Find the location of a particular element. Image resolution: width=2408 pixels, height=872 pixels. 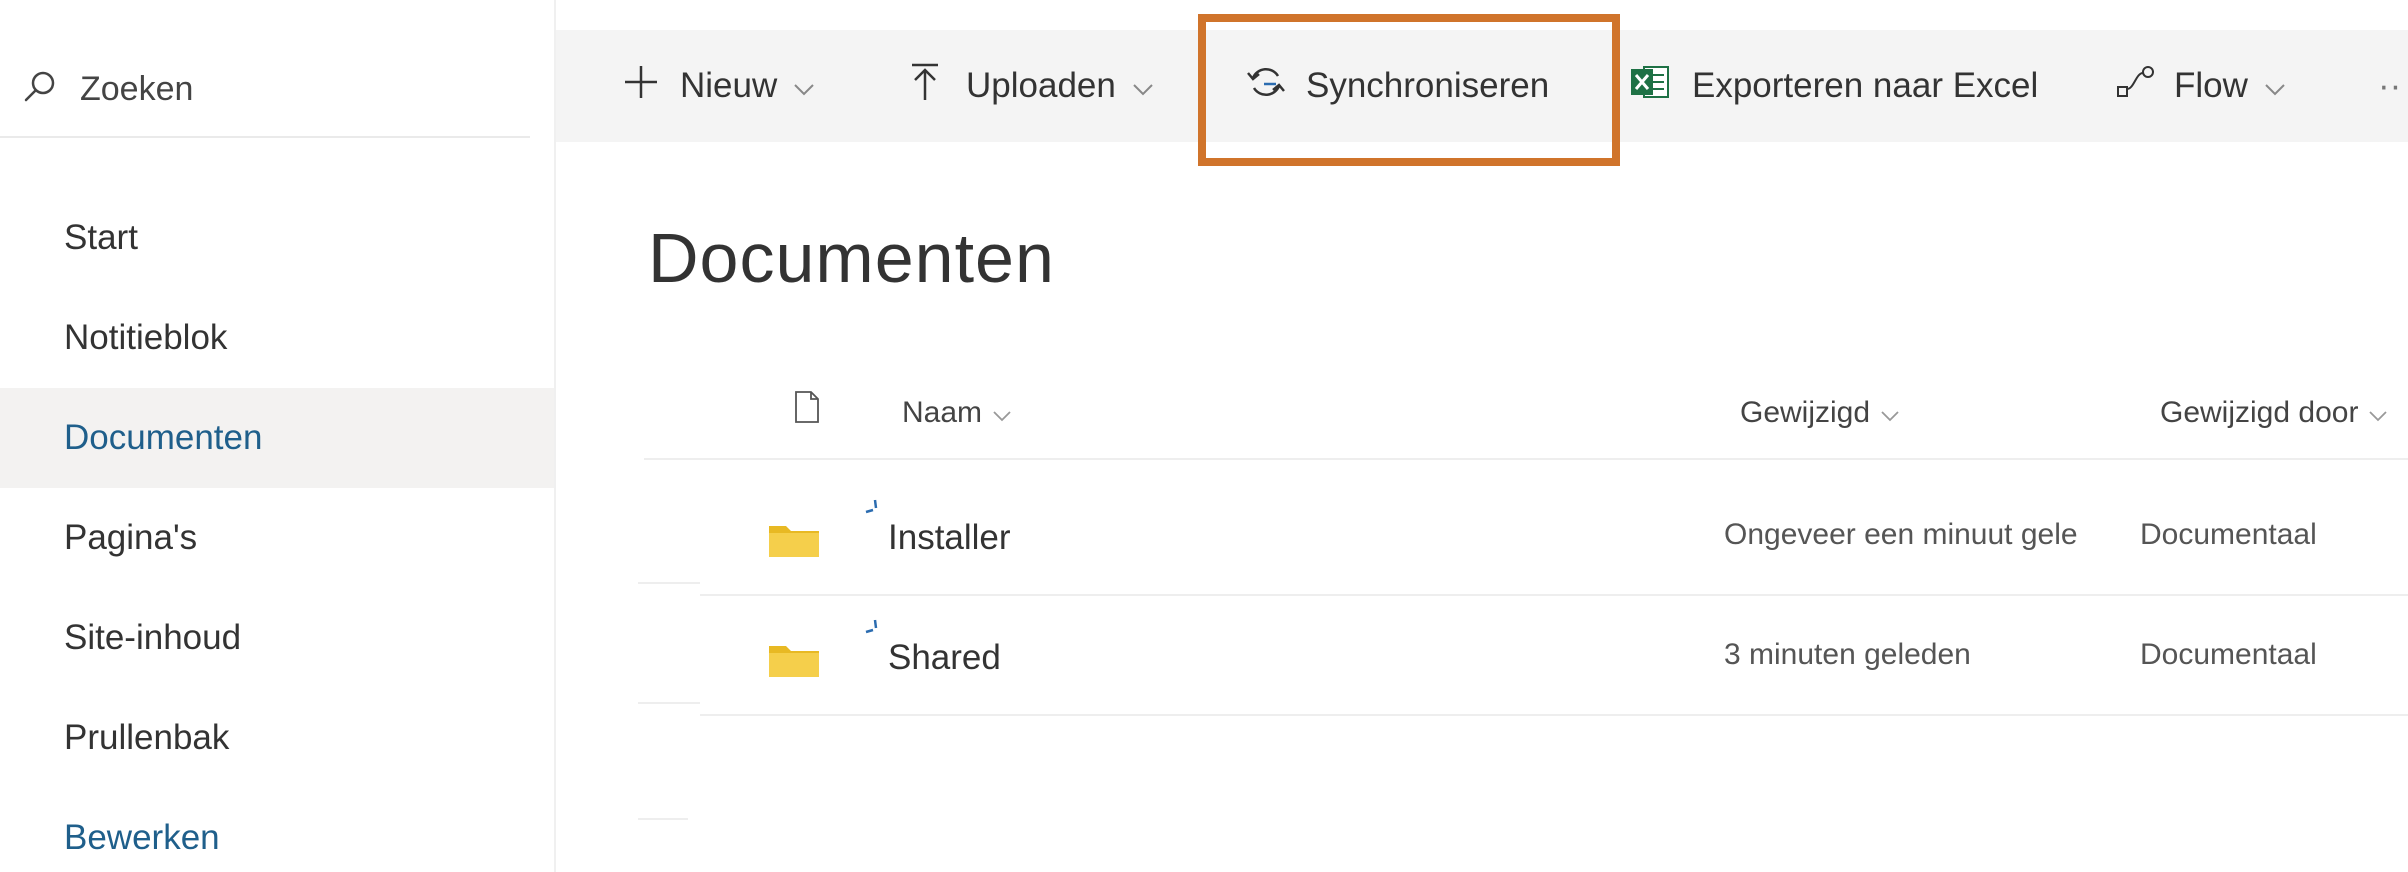

column-name-label: Naam is located at coordinates (942, 412).